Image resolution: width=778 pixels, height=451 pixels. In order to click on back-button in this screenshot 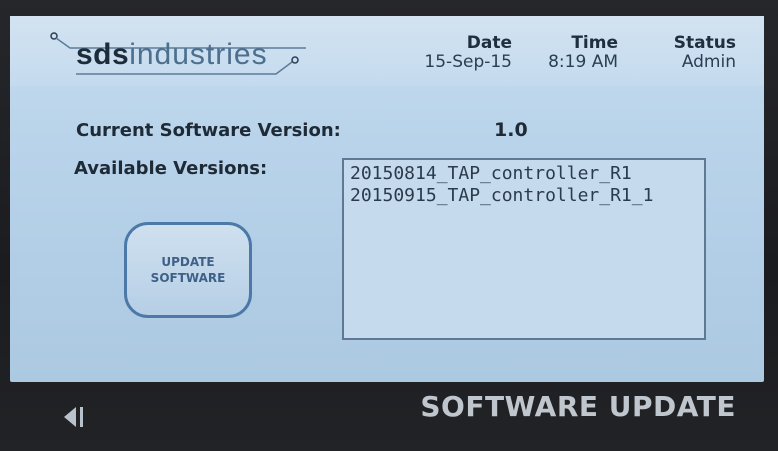, I will do `click(80, 417)`.